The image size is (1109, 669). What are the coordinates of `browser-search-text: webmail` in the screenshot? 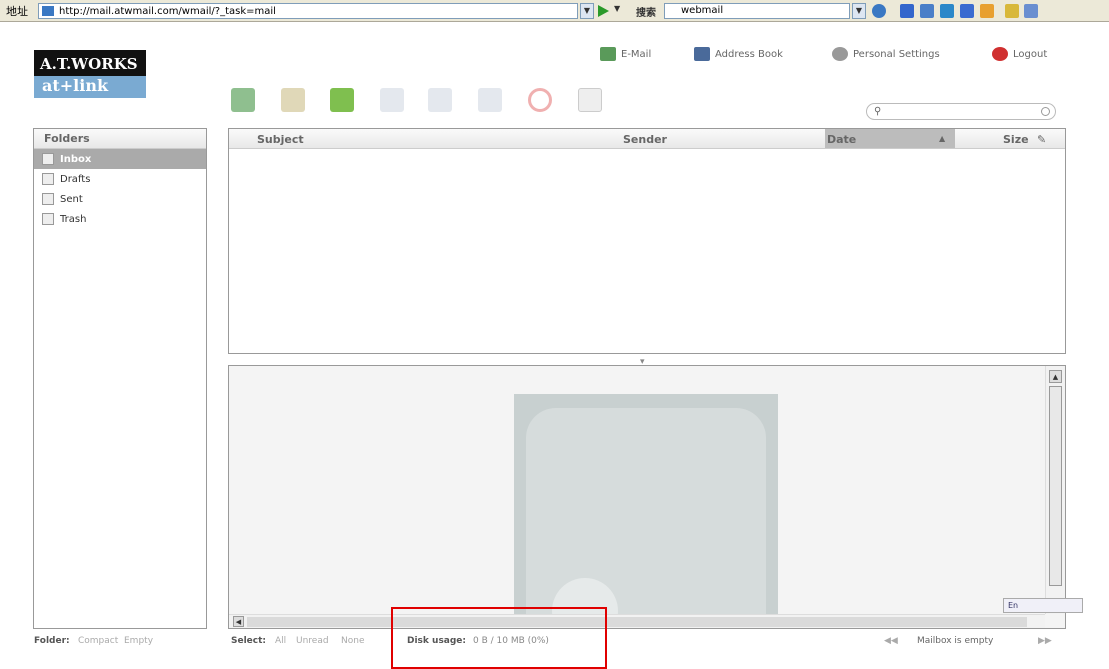 It's located at (702, 10).